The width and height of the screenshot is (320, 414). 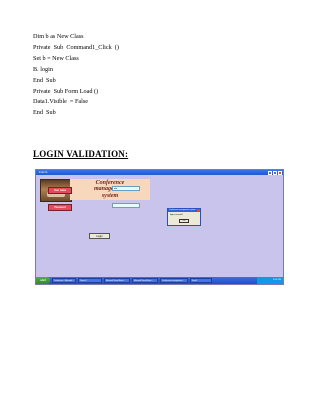 I want to click on login-button: Login, so click(x=99, y=236).